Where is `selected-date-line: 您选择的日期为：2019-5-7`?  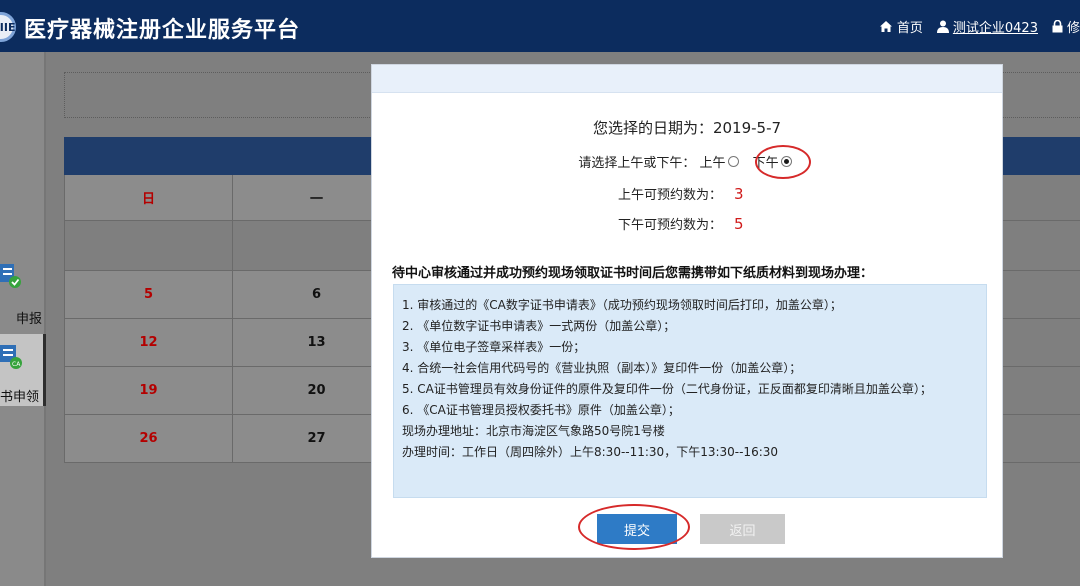 selected-date-line: 您选择的日期为：2019-5-7 is located at coordinates (687, 127).